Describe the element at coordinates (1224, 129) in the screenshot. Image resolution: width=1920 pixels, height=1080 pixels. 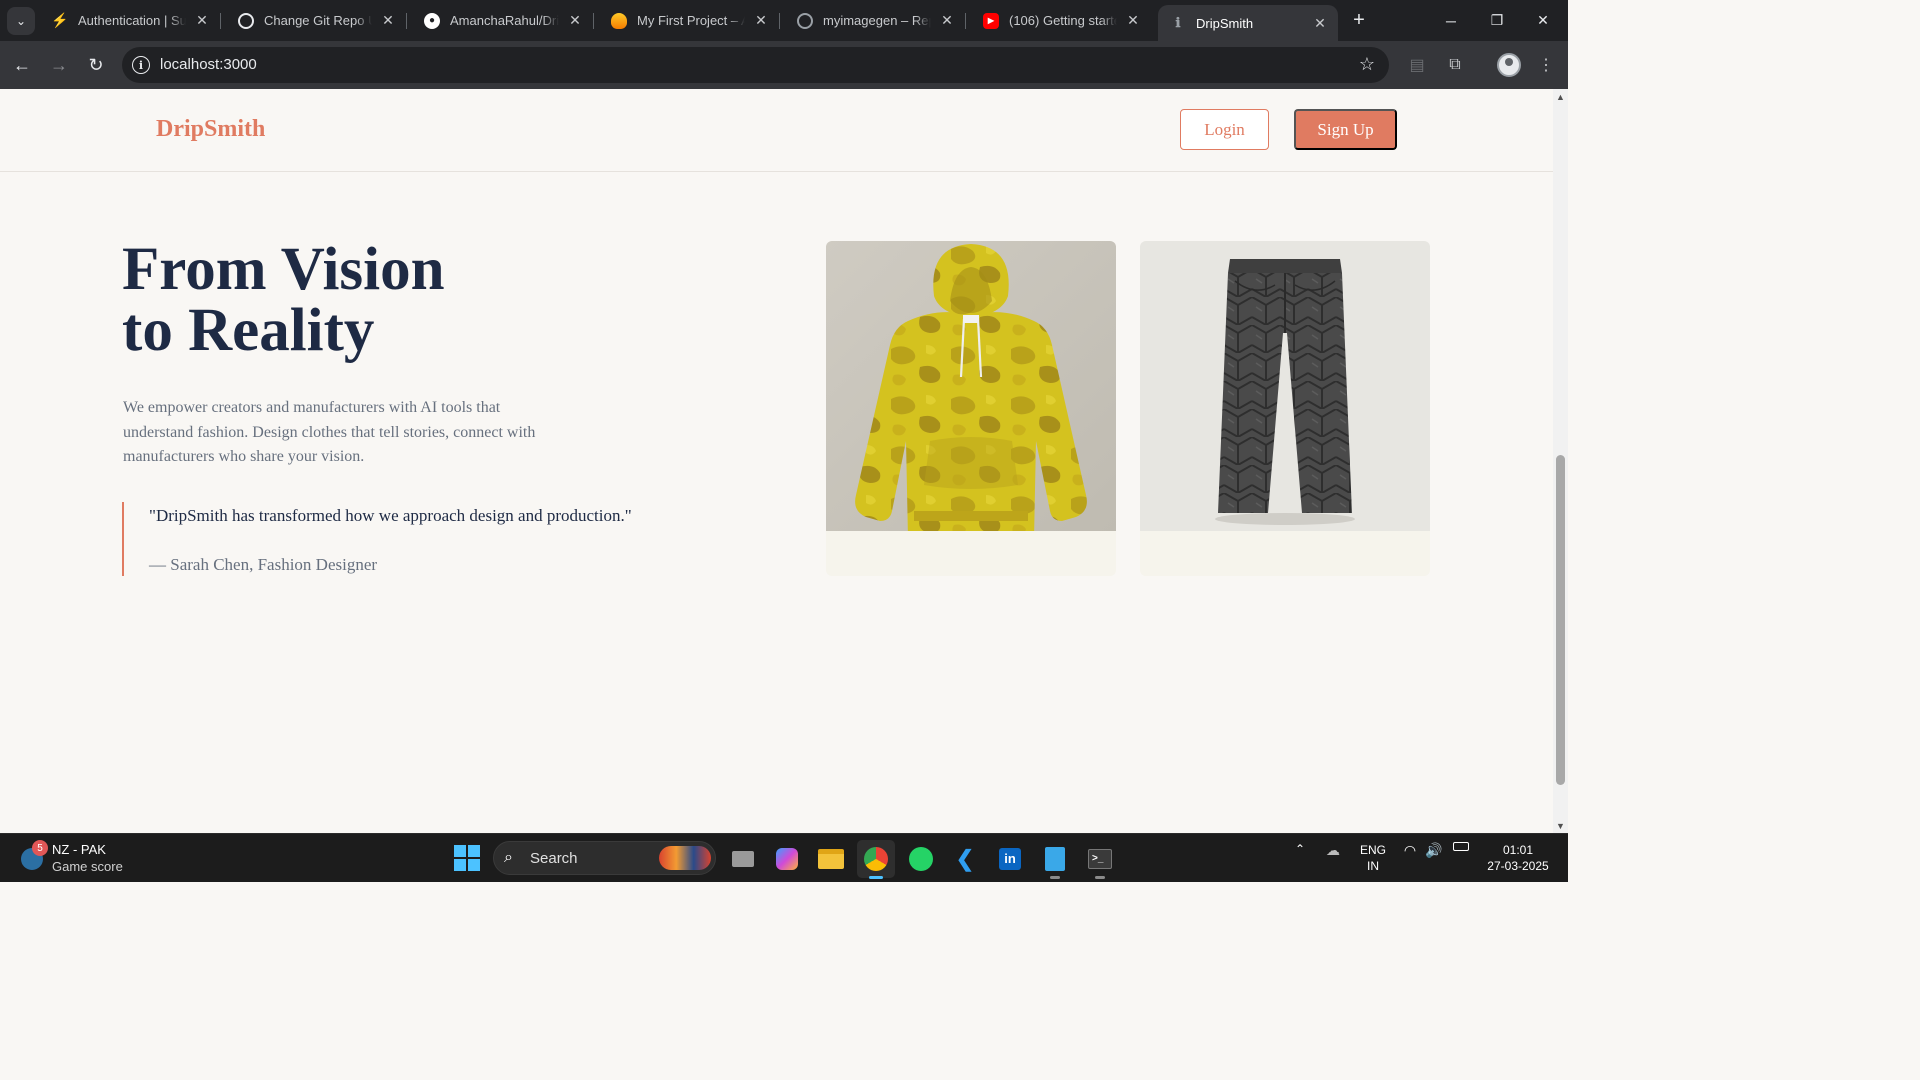
I see `login-button: Login` at that location.